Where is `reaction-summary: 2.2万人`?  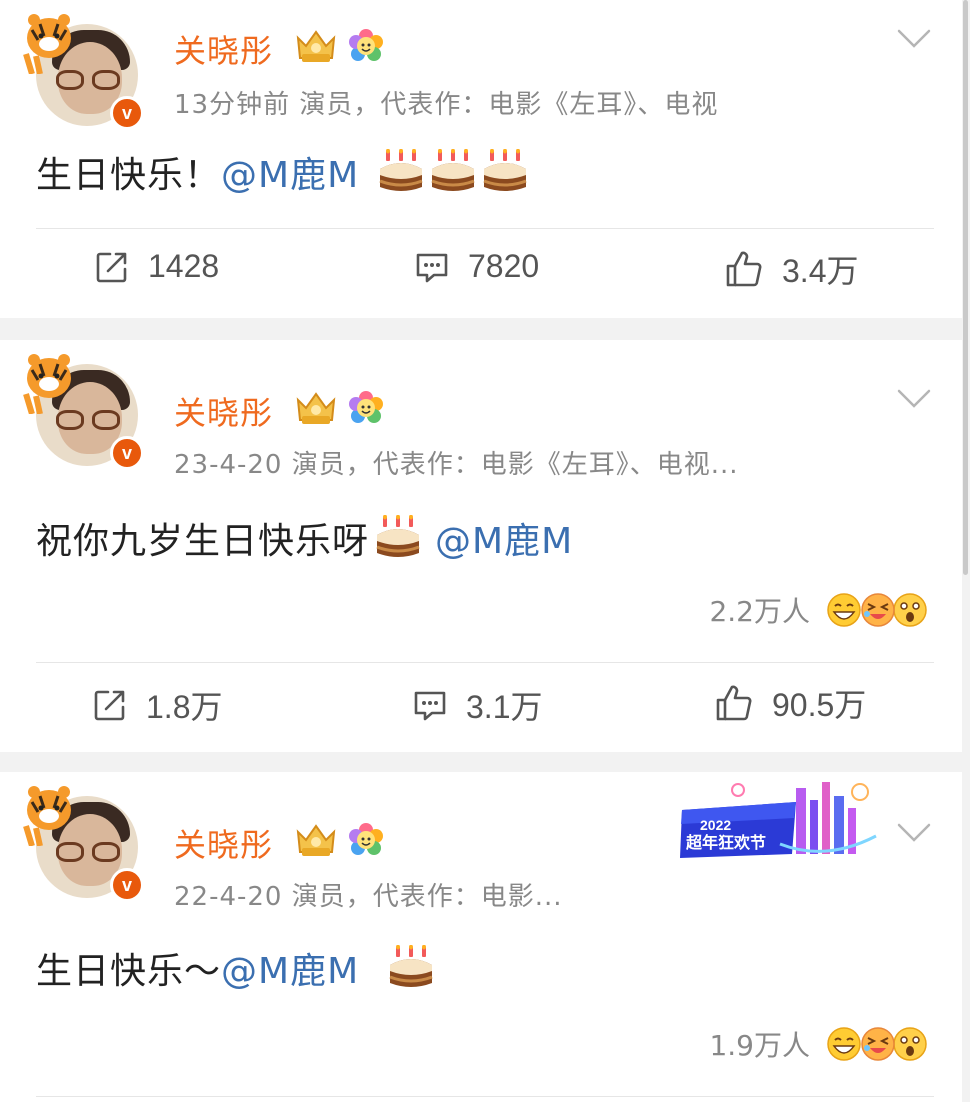
reaction-summary: 2.2万人 is located at coordinates (818, 610).